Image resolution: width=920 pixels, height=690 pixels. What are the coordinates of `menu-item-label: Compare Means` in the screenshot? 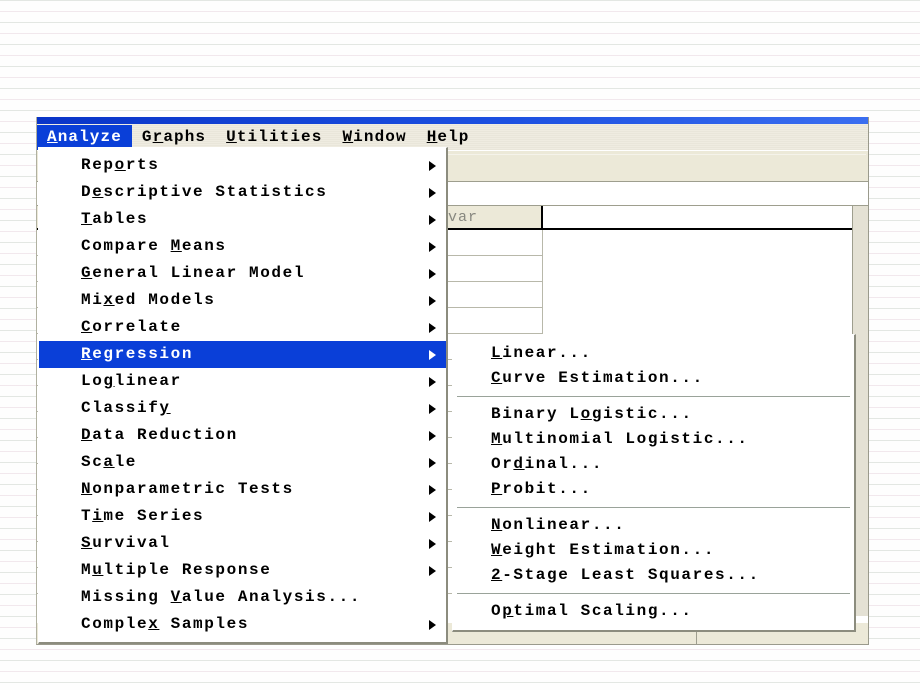 It's located at (154, 246).